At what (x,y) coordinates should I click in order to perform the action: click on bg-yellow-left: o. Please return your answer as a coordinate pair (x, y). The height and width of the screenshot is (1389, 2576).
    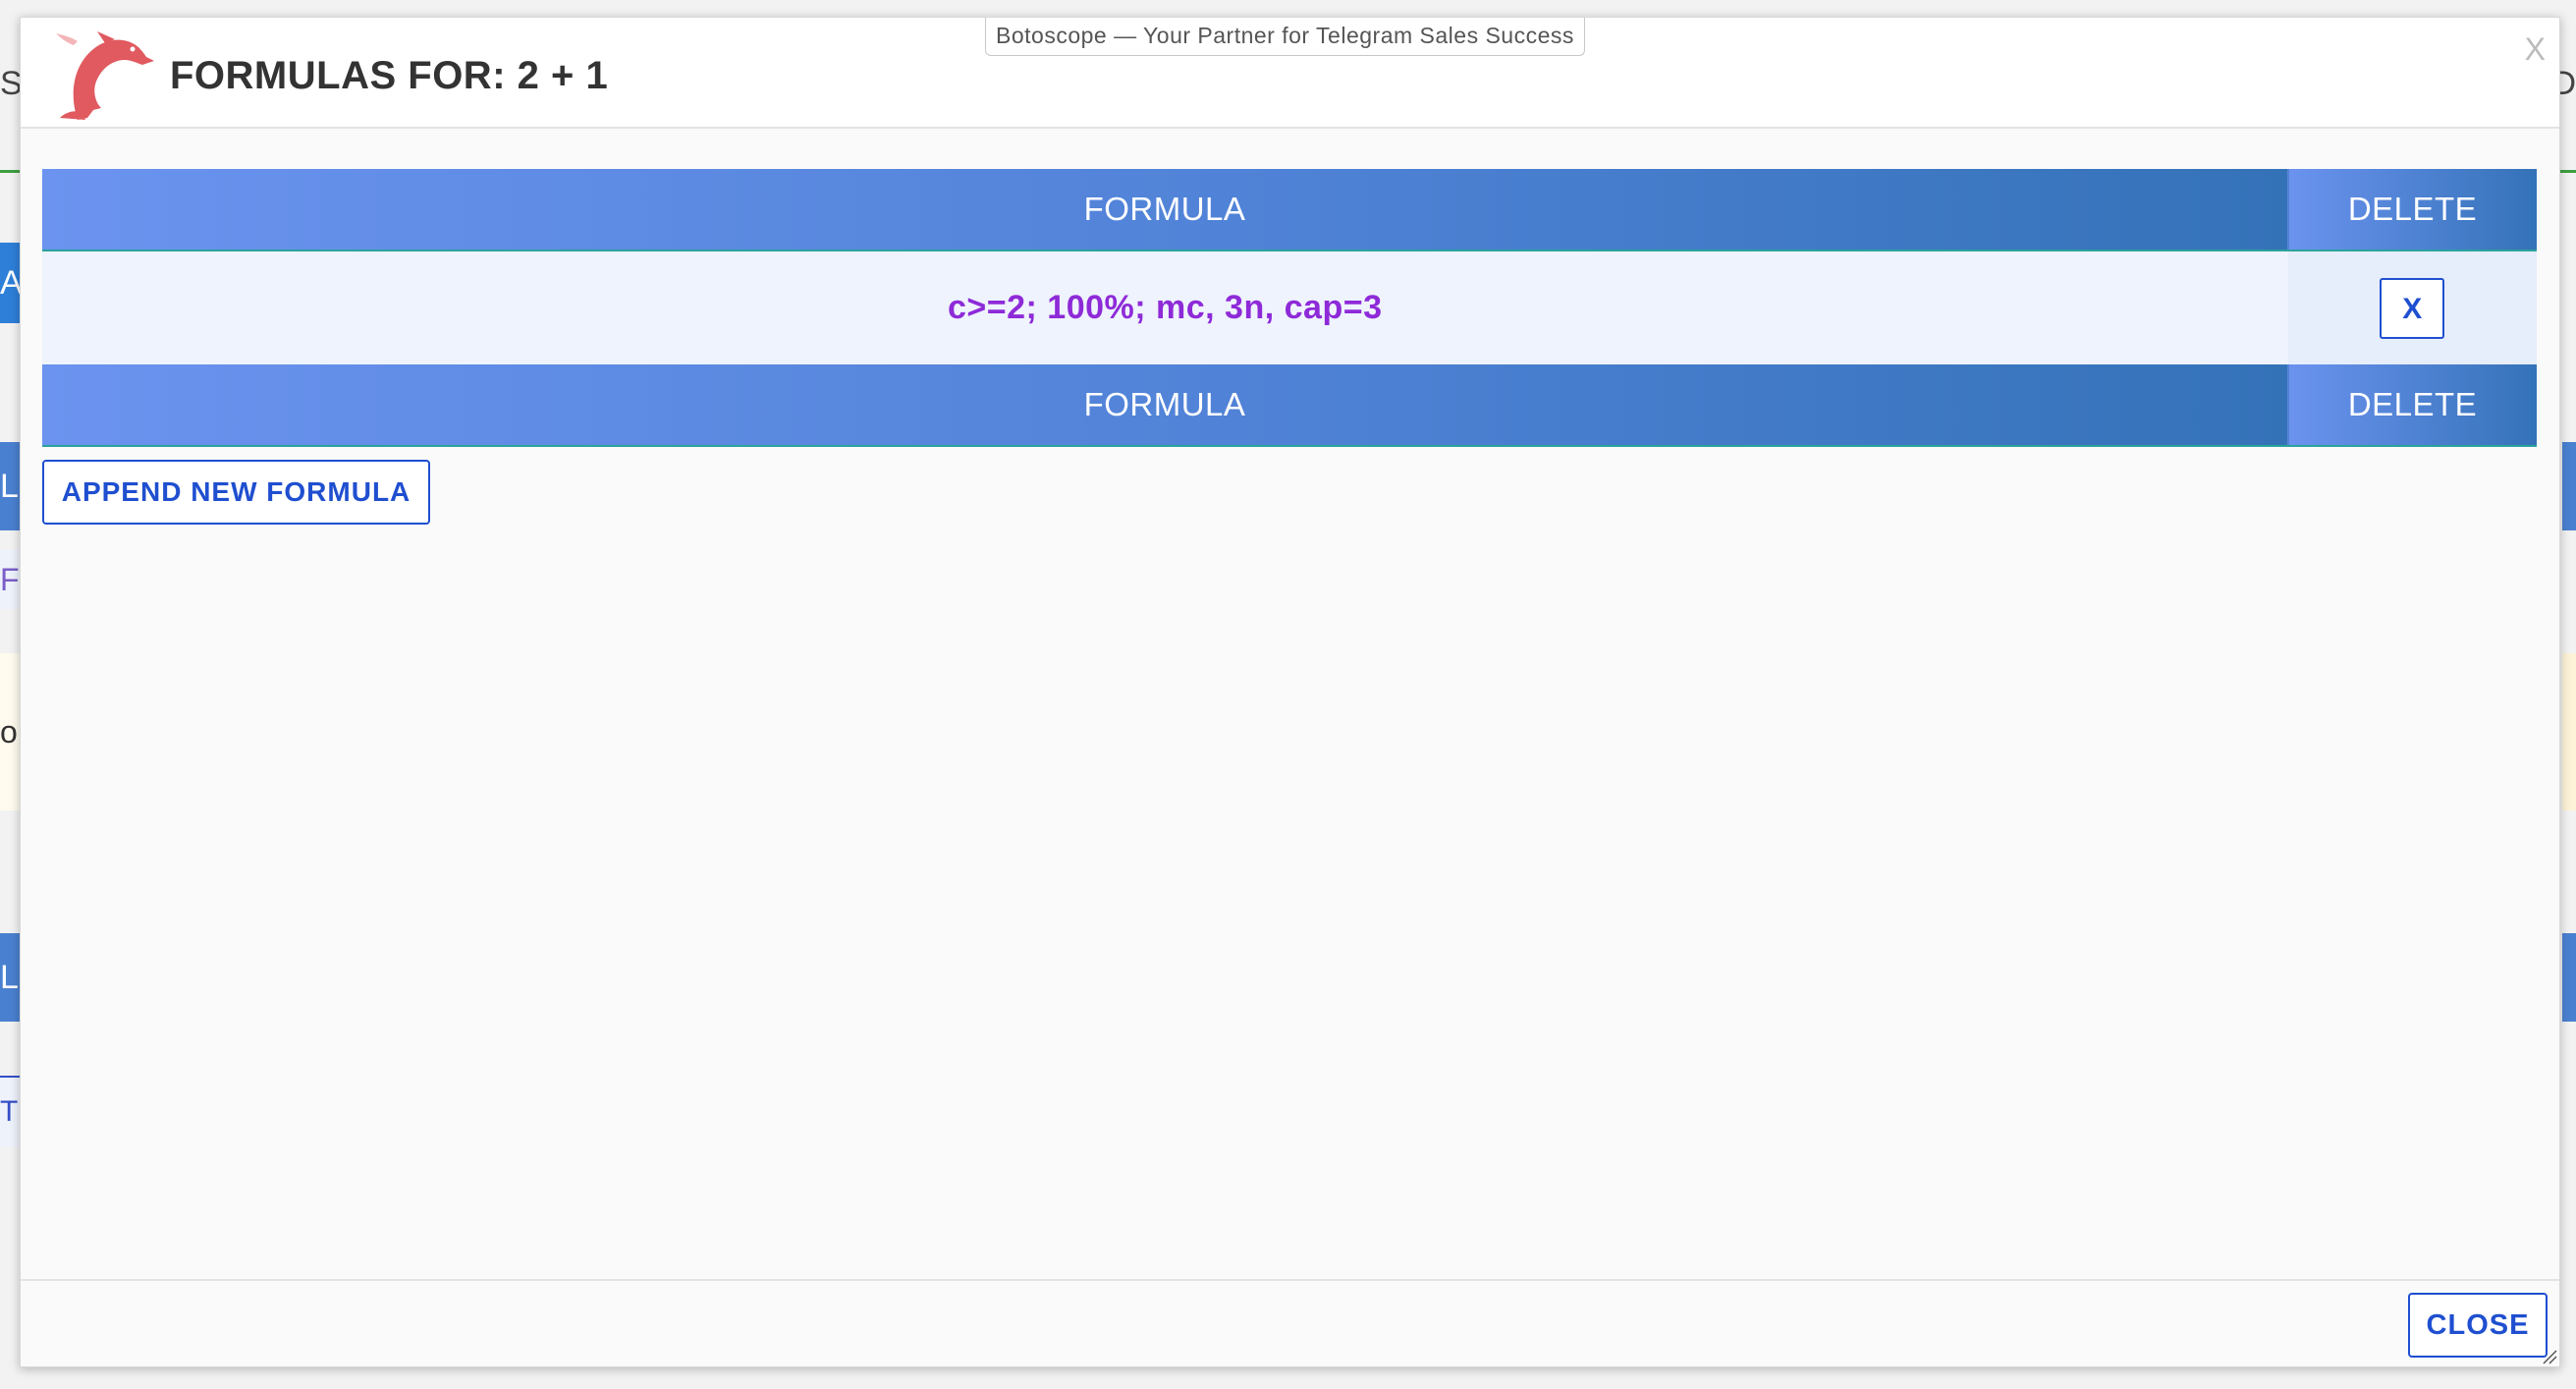
    Looking at the image, I should click on (10, 731).